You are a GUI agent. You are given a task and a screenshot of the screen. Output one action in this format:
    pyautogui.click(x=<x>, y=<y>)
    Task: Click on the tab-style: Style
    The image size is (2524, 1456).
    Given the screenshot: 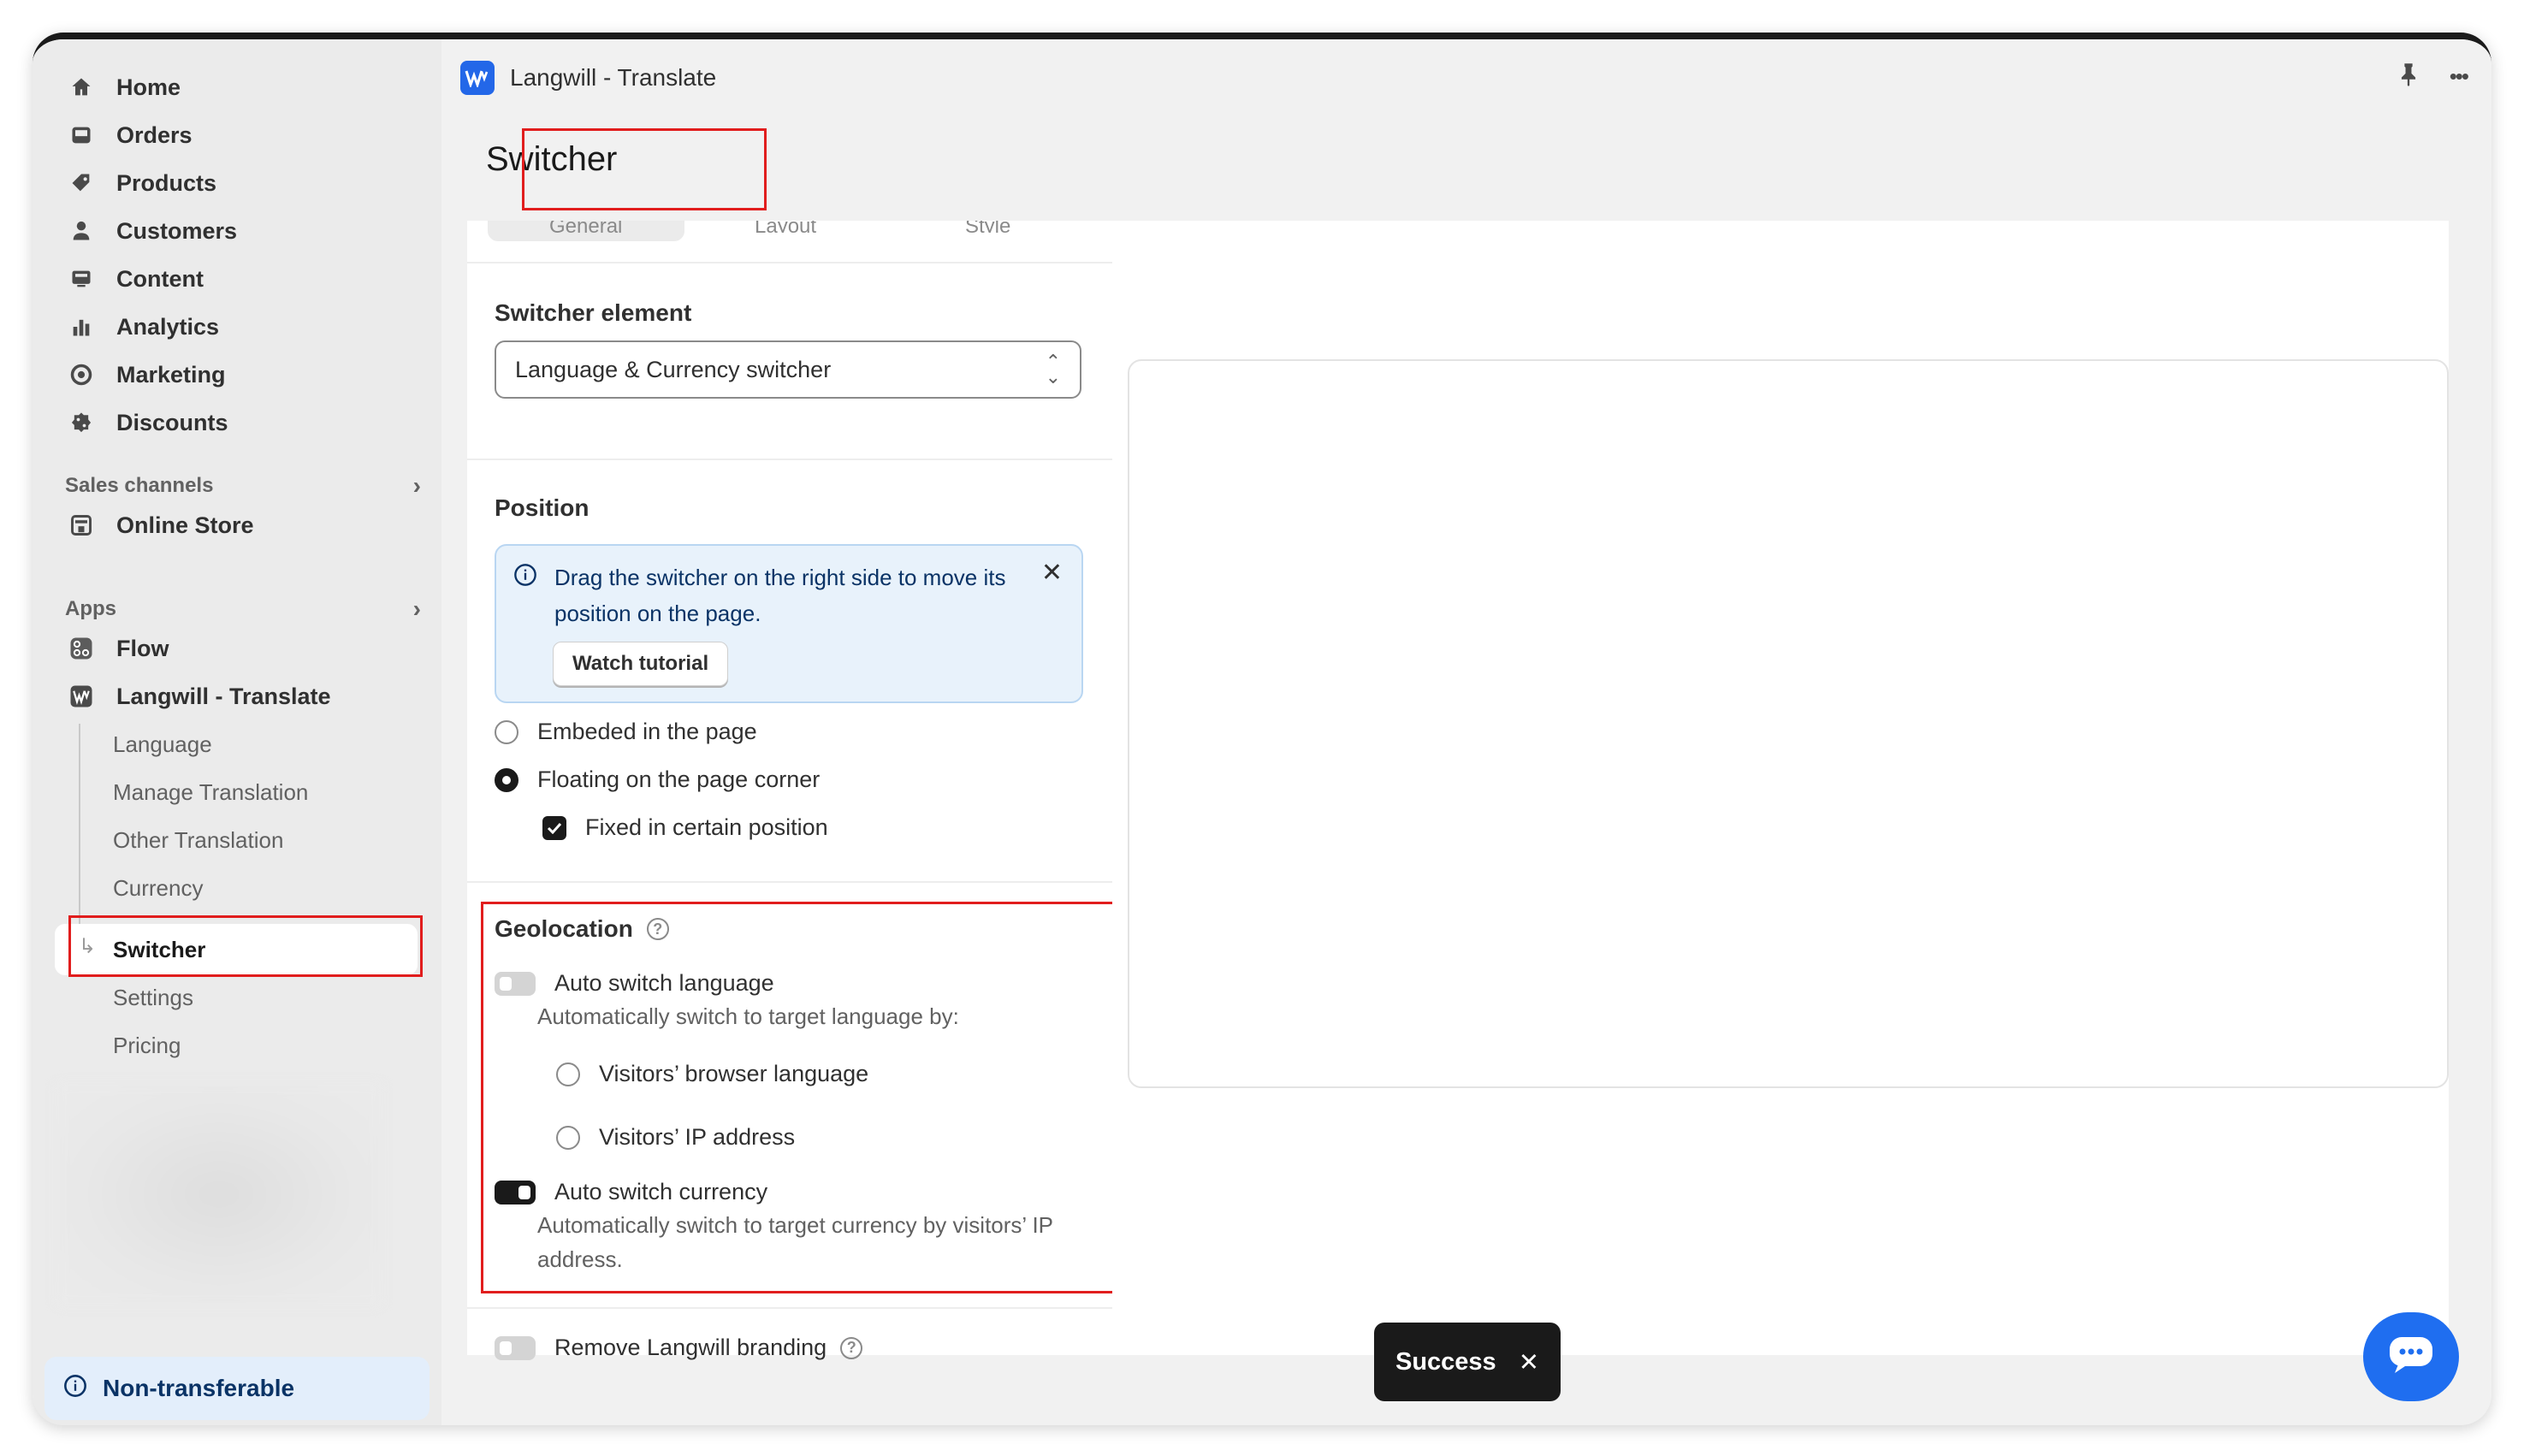 What is the action you would take?
    pyautogui.click(x=988, y=227)
    